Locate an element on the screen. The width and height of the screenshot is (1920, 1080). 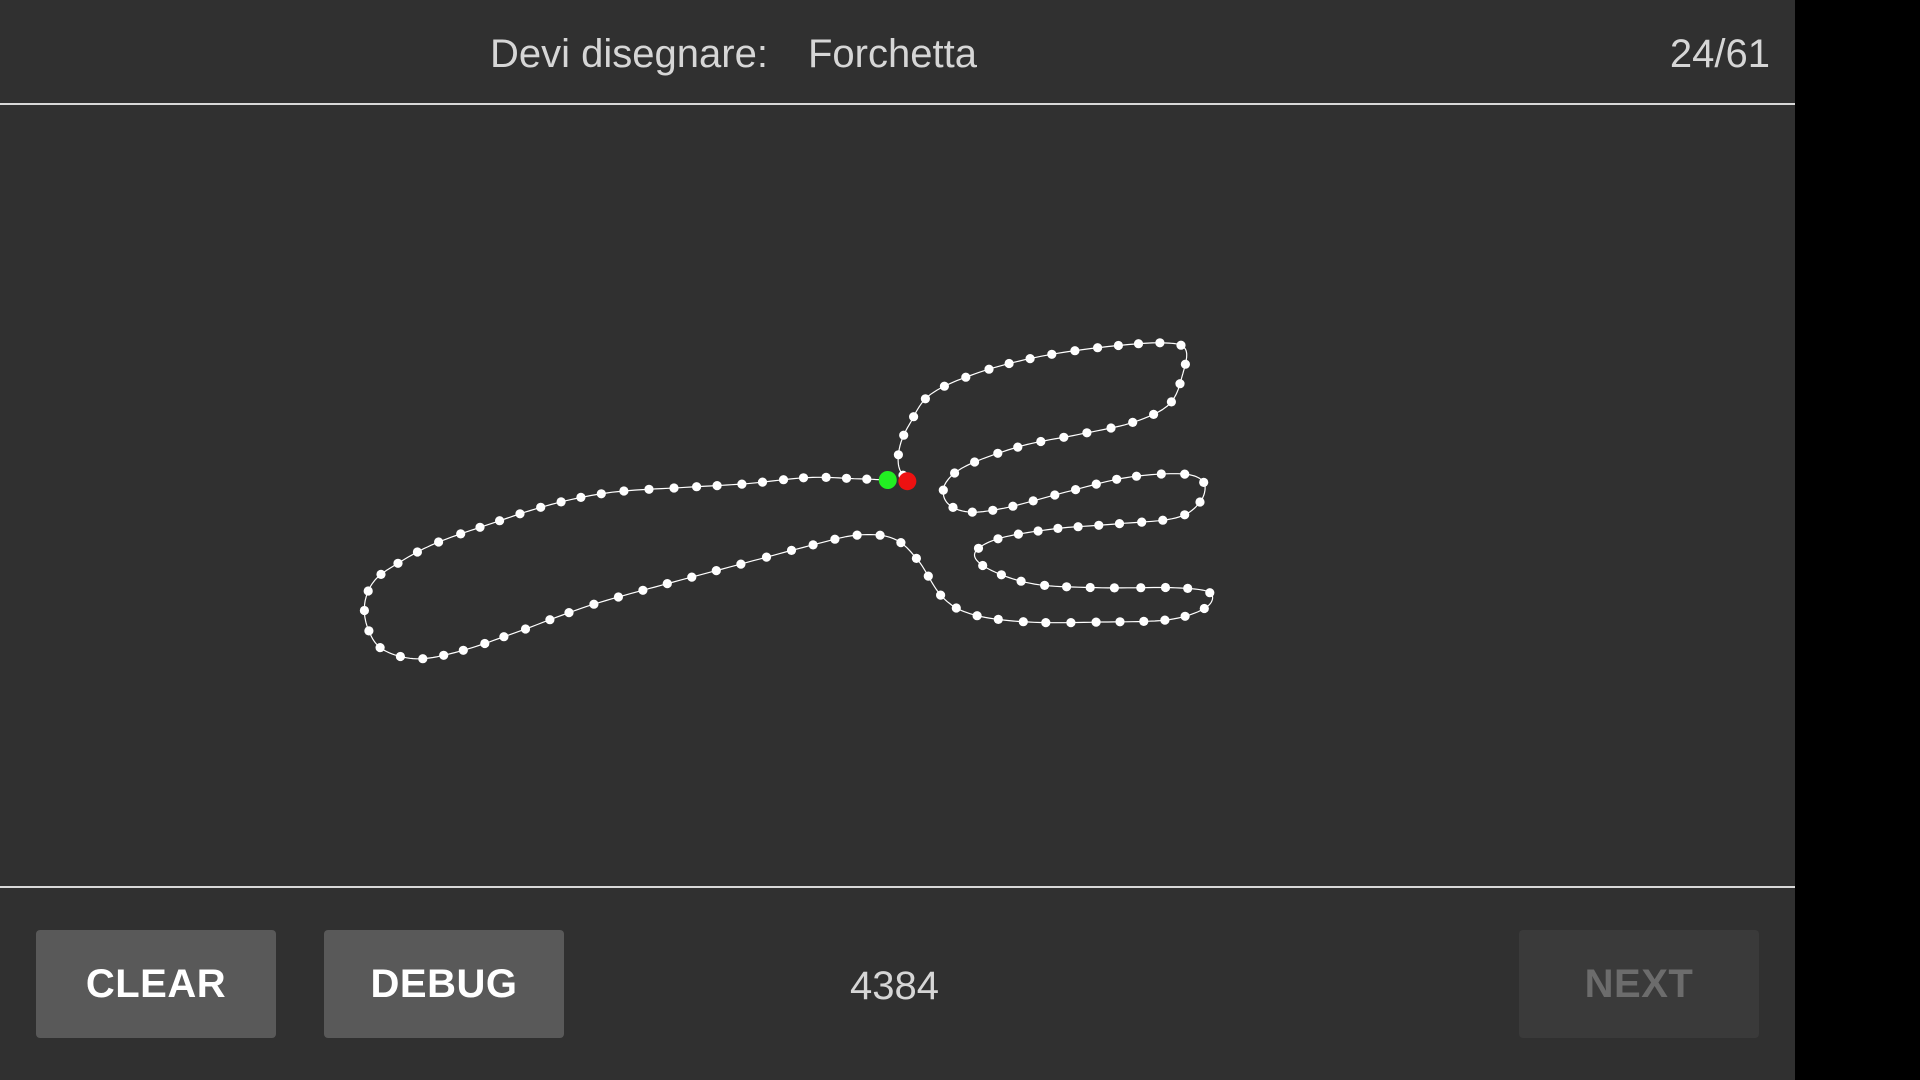
drawn-stroke-points is located at coordinates (787, 501).